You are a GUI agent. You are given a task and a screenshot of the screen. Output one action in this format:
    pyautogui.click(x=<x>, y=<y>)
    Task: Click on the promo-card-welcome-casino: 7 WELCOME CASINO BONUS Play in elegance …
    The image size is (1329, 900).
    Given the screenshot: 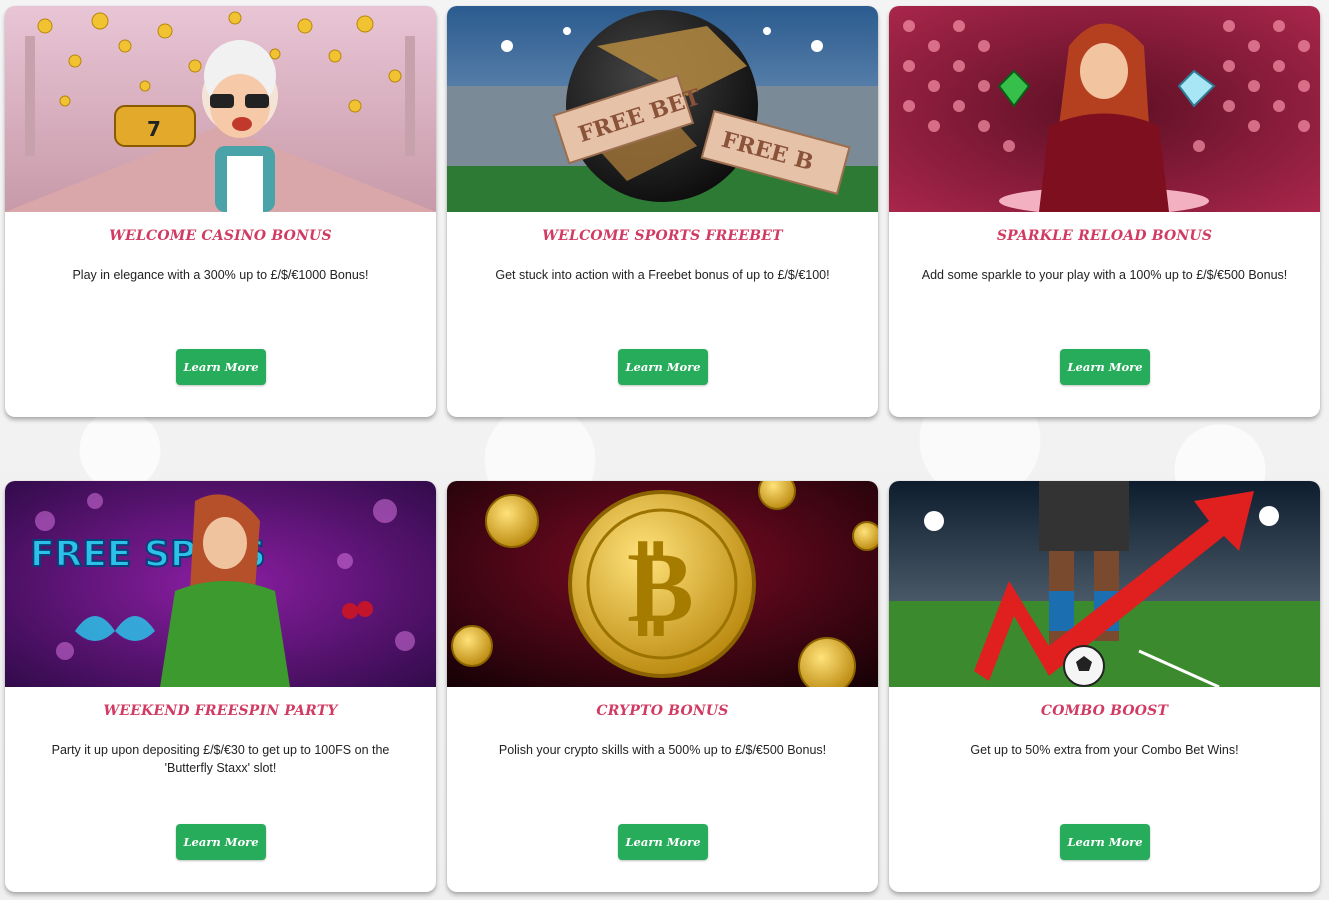 What is the action you would take?
    pyautogui.click(x=220, y=211)
    